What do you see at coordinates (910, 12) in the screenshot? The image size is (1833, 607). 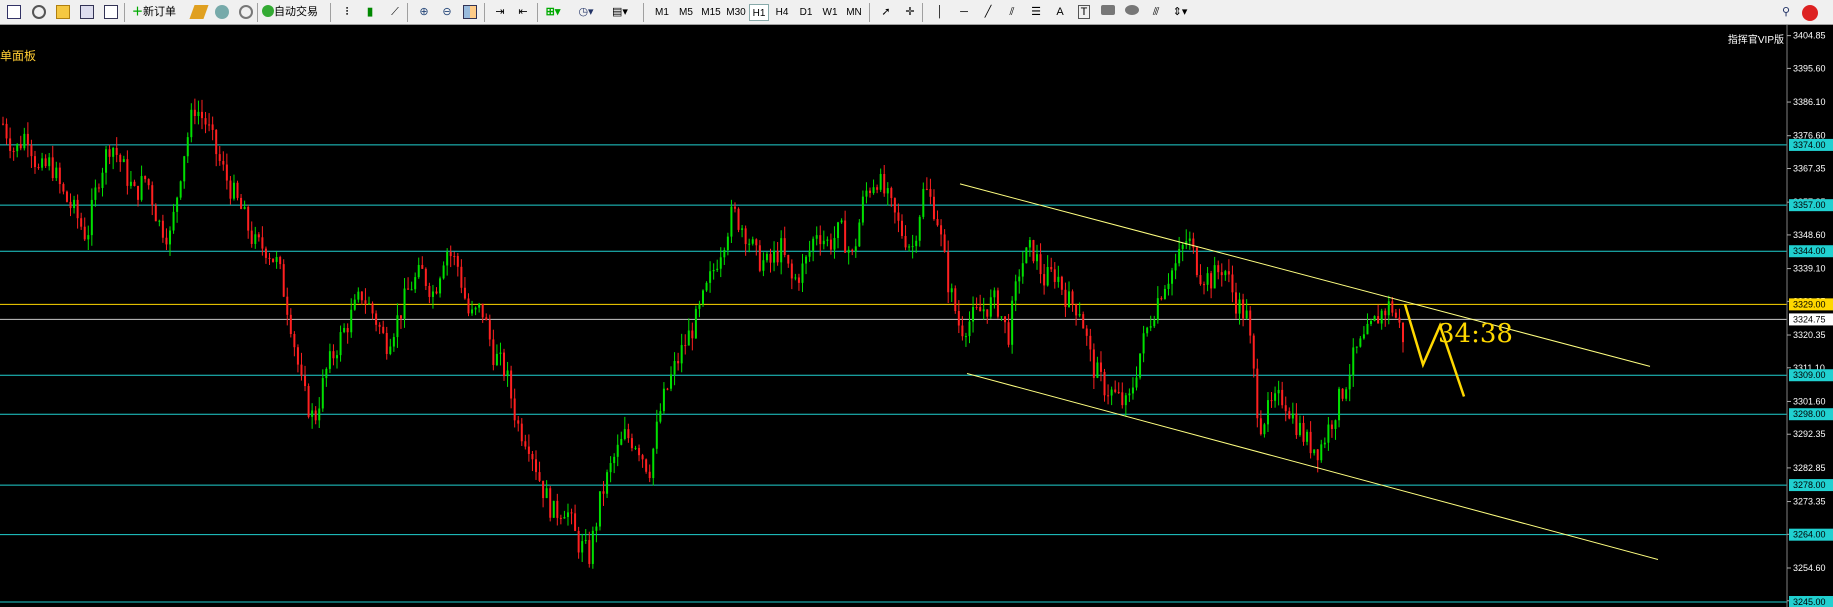 I see `crosshair-icon: ✛` at bounding box center [910, 12].